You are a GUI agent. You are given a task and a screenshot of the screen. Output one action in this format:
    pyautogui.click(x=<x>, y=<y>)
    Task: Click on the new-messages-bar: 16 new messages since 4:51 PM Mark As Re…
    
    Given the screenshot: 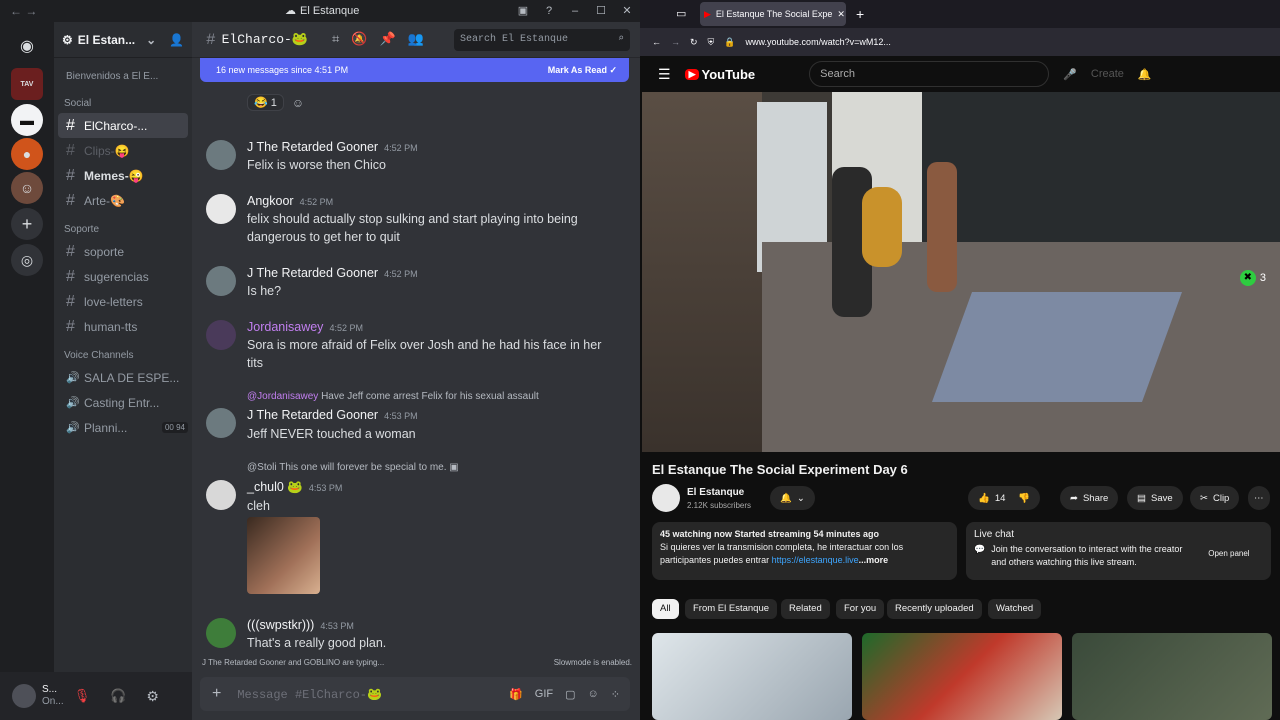 What is the action you would take?
    pyautogui.click(x=414, y=70)
    